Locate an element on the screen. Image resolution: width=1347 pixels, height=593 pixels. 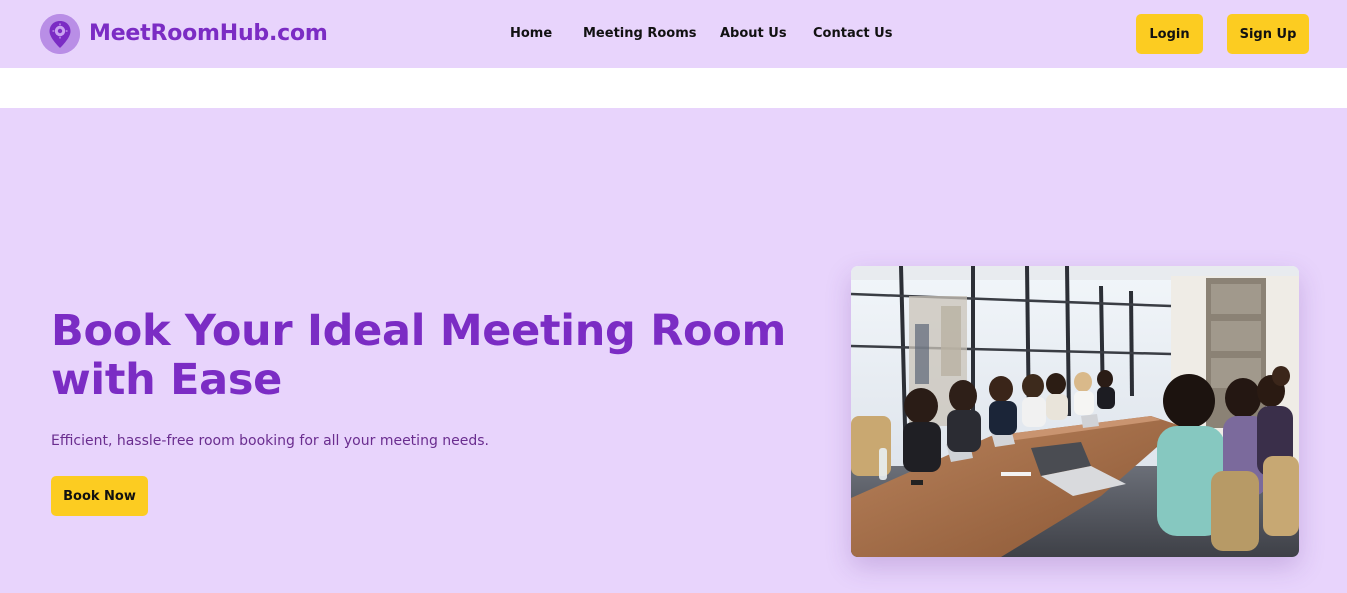
nav-link-contact-us: Contact Us is located at coordinates (852, 34).